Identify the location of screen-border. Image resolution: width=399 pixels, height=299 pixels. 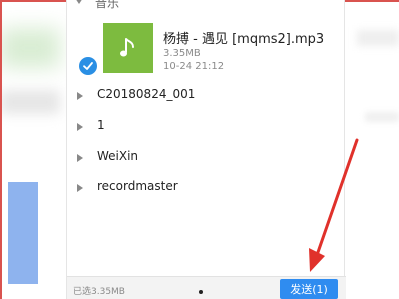
(1, 149).